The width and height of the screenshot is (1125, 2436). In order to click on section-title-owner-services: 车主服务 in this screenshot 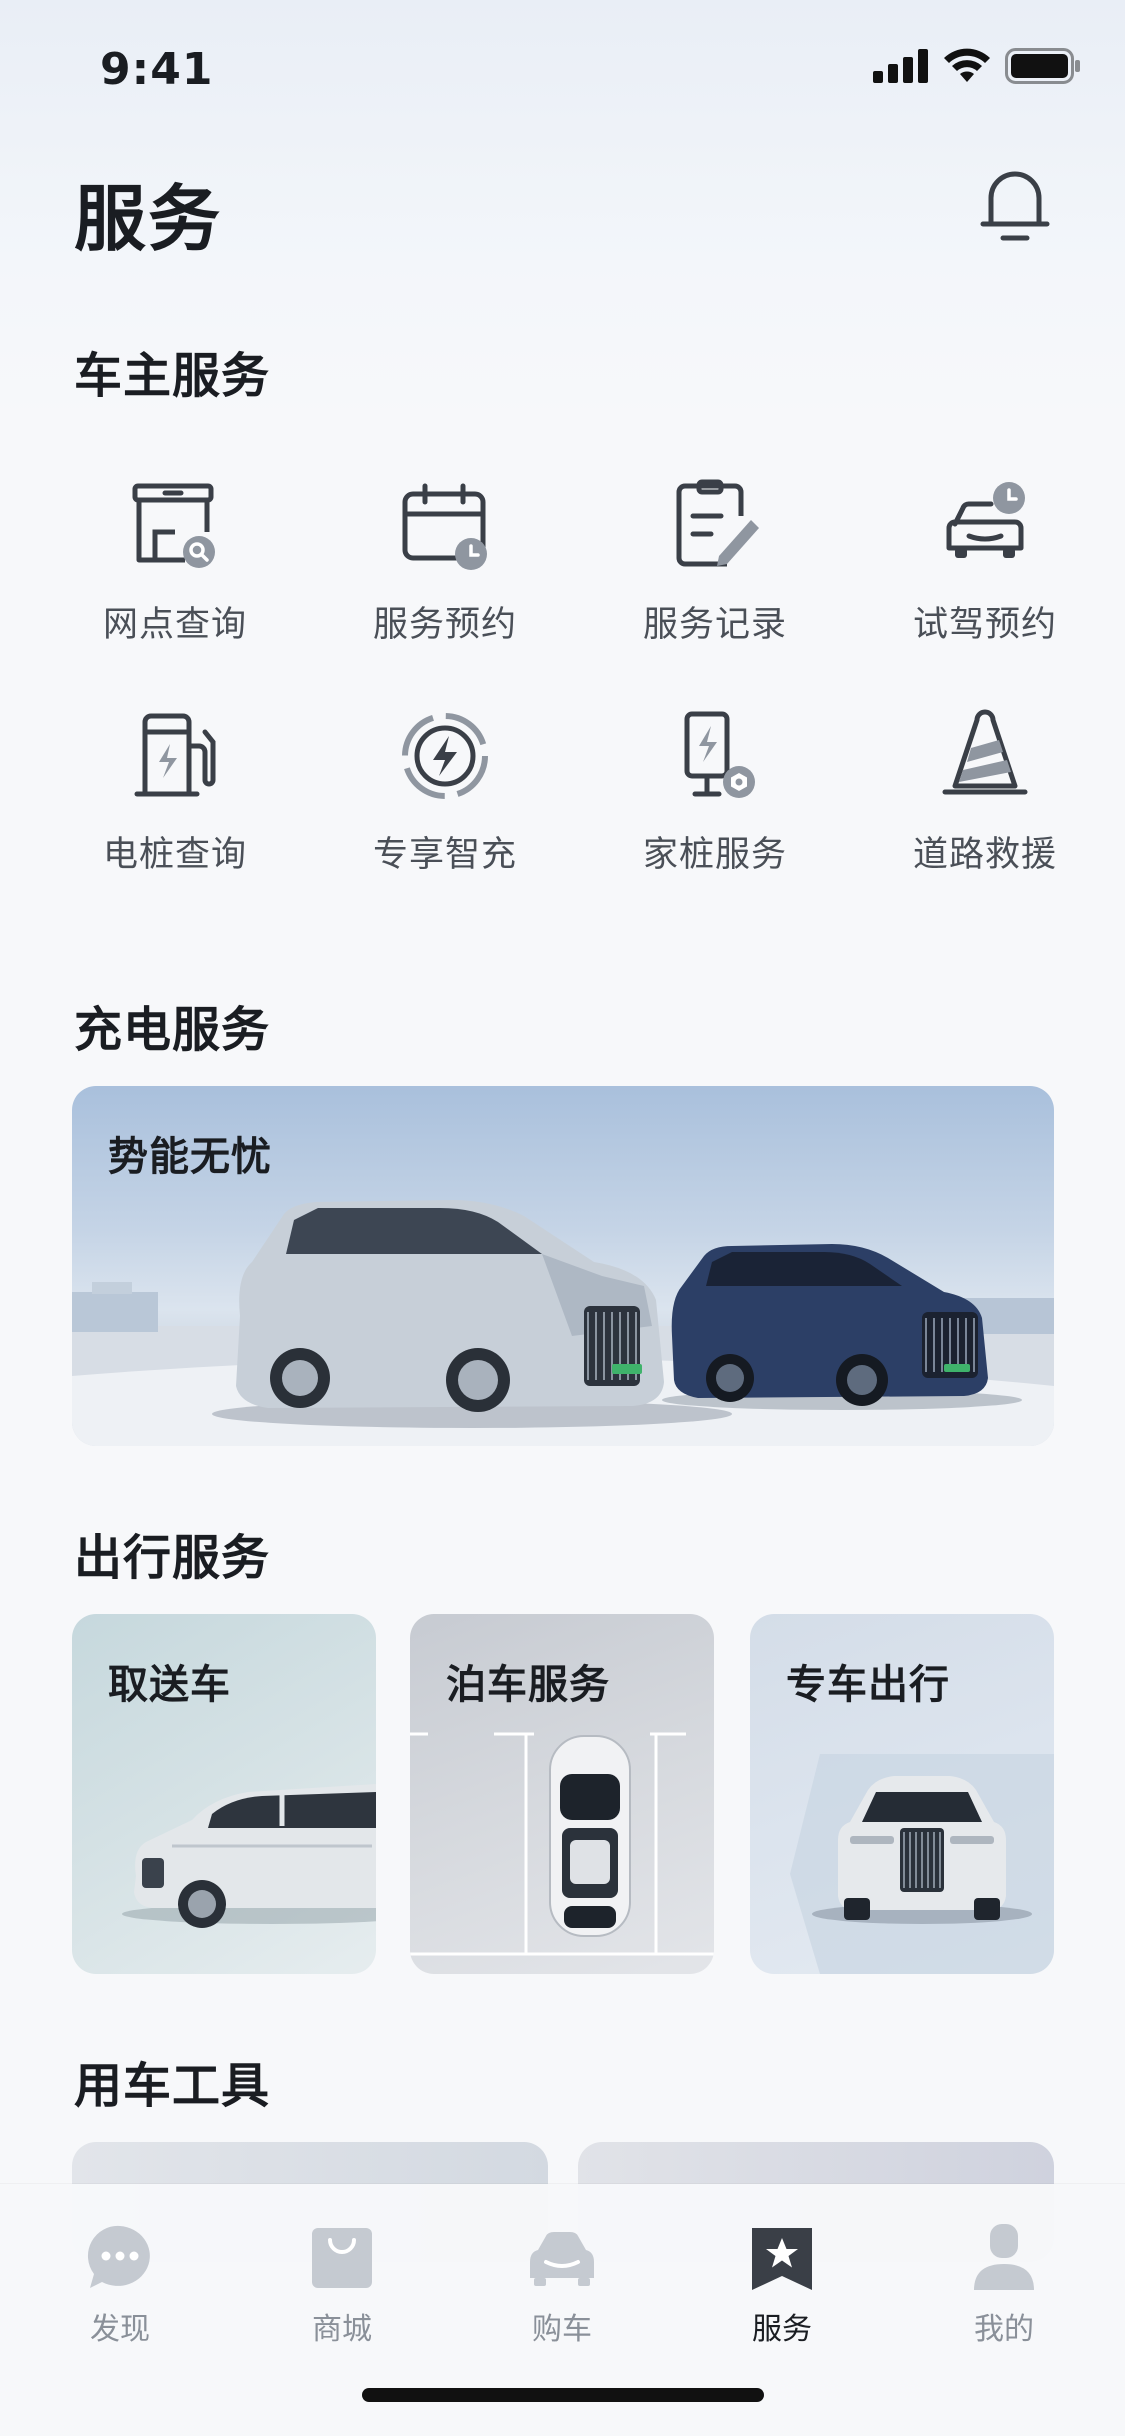, I will do `click(172, 376)`.